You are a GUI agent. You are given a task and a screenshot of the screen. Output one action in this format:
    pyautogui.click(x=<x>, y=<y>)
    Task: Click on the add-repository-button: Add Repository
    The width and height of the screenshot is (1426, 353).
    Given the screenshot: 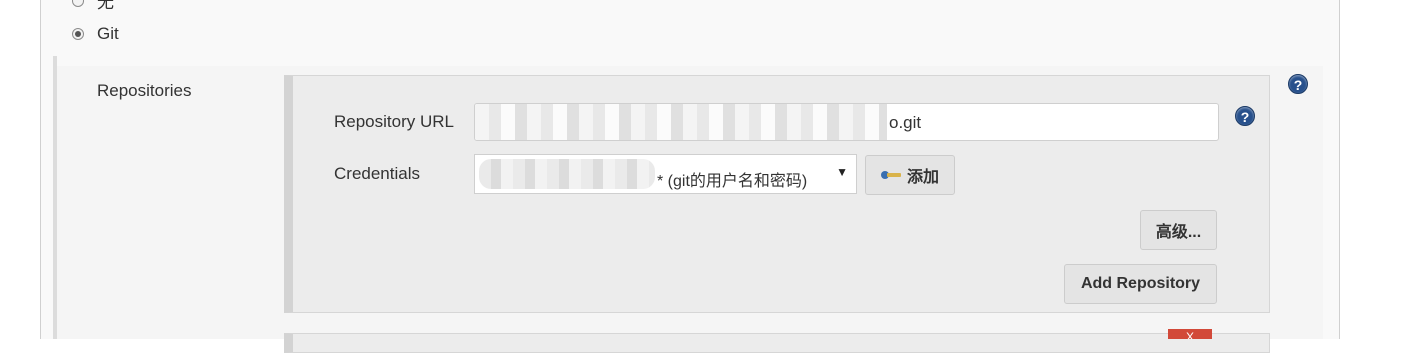 What is the action you would take?
    pyautogui.click(x=1140, y=284)
    